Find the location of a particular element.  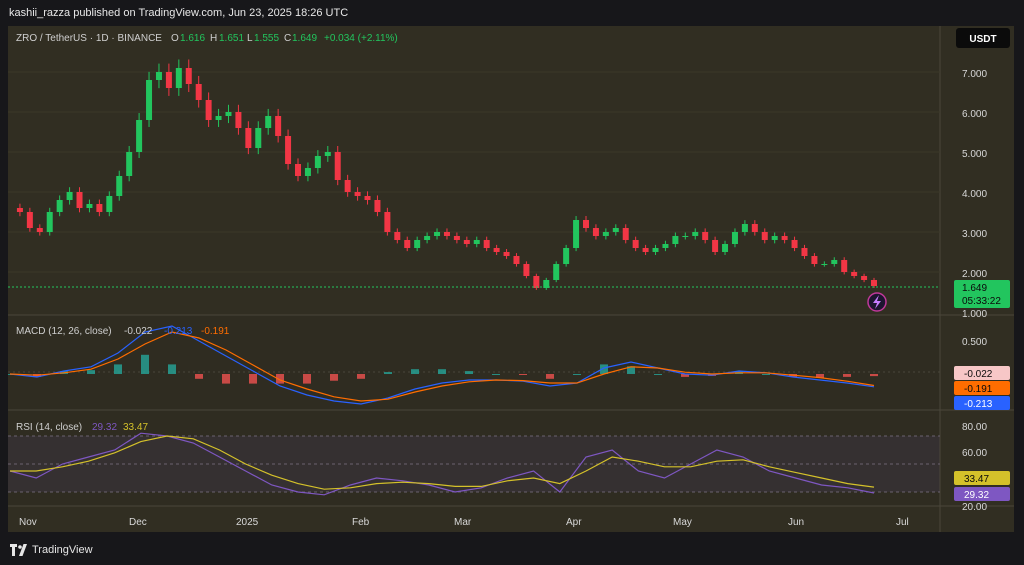

currency-button-label: USDT is located at coordinates (982, 39).